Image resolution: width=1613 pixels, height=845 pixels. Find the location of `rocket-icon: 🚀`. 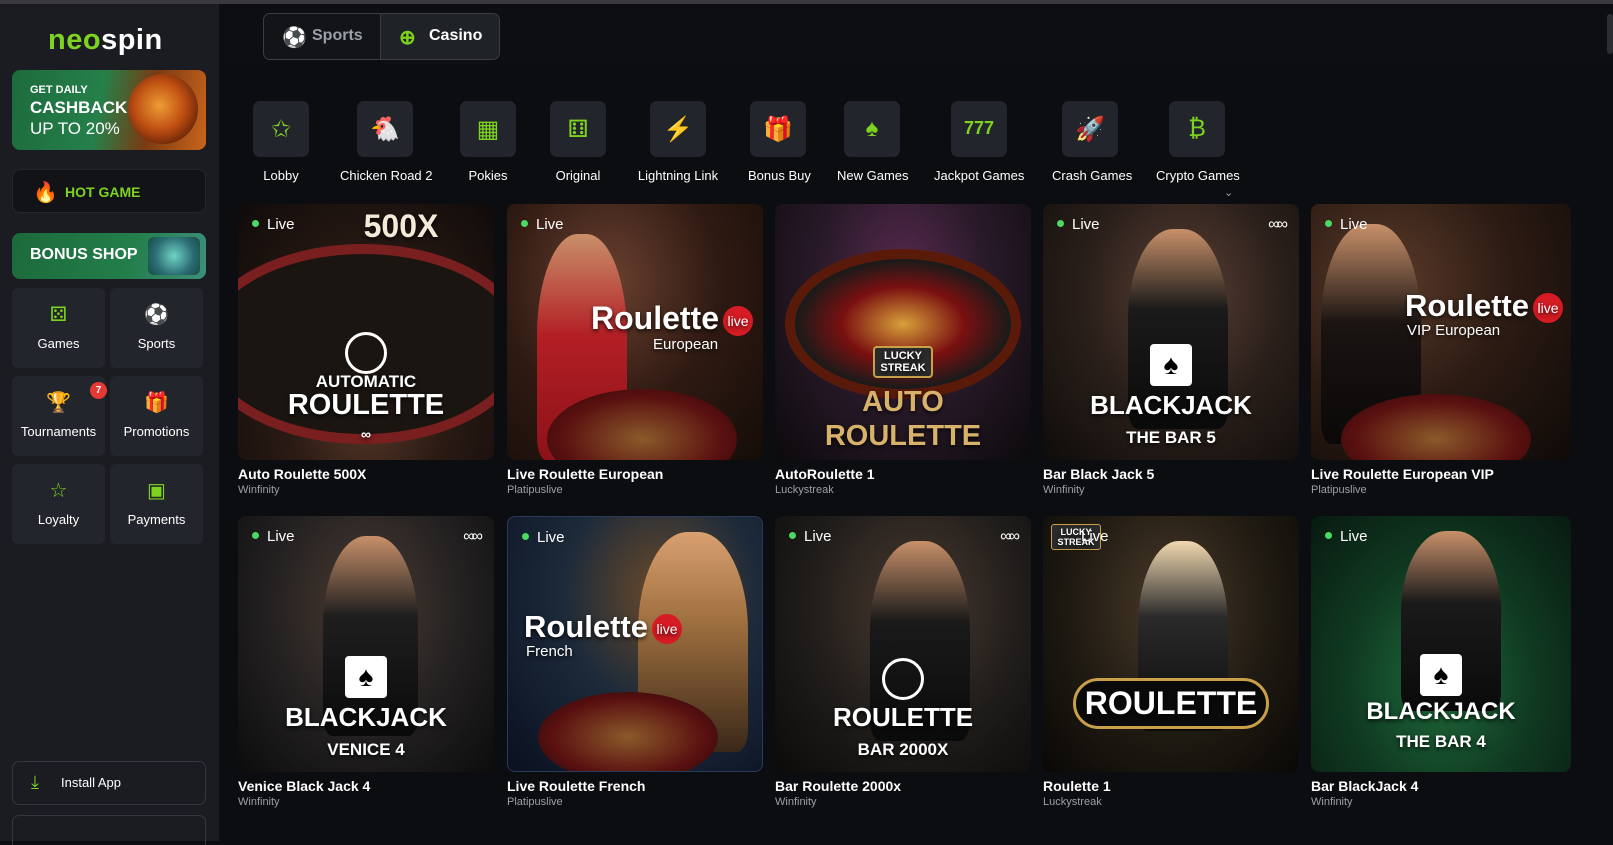

rocket-icon: 🚀 is located at coordinates (1090, 129).